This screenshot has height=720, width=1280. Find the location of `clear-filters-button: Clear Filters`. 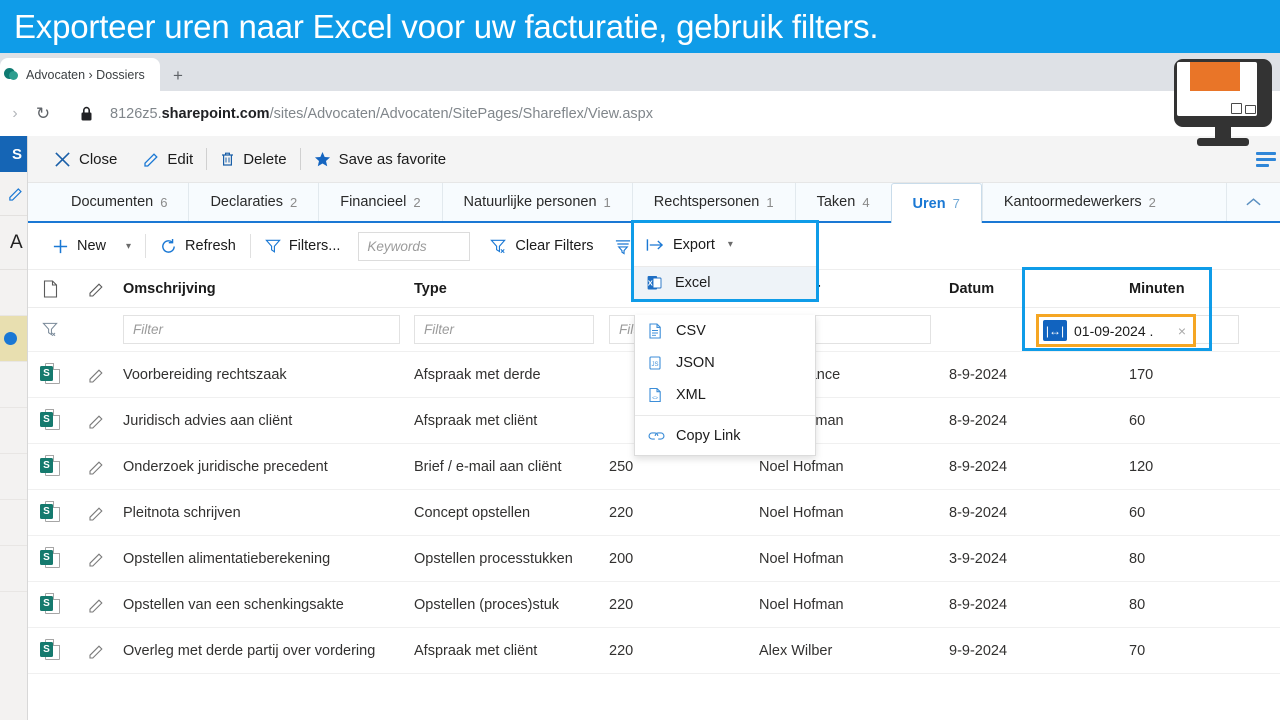

clear-filters-button: Clear Filters is located at coordinates (541, 246).